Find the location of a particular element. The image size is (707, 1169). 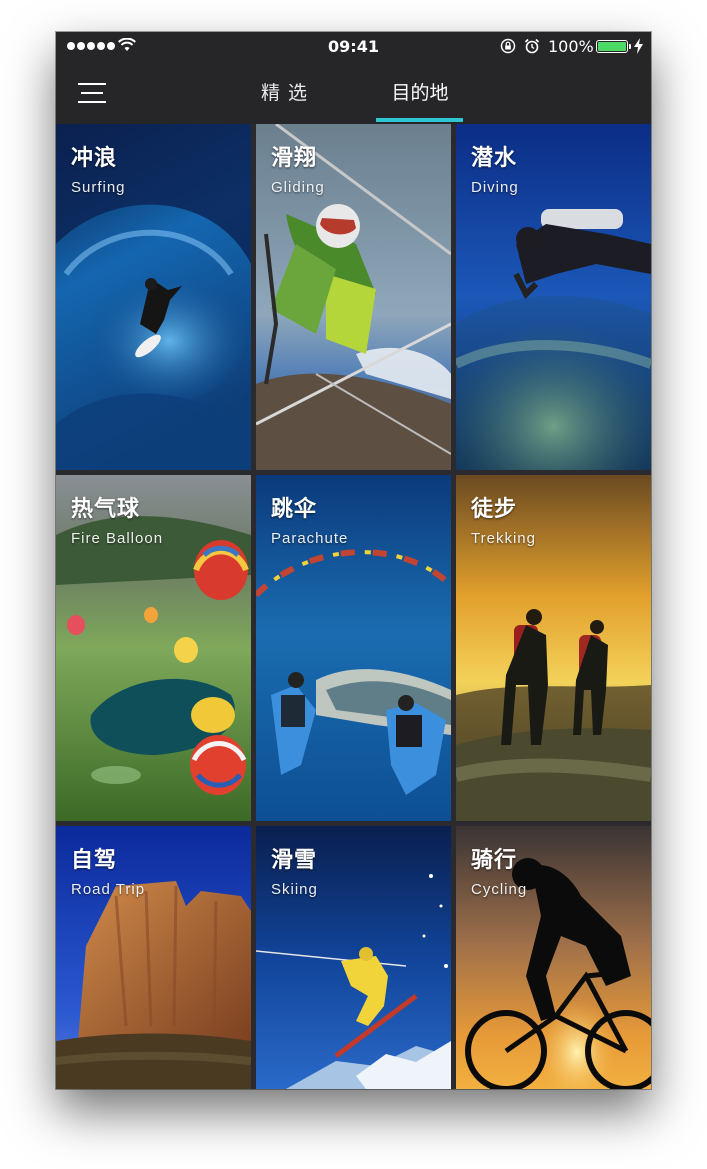

destination-title-cn: 热气球 is located at coordinates (106, 509).